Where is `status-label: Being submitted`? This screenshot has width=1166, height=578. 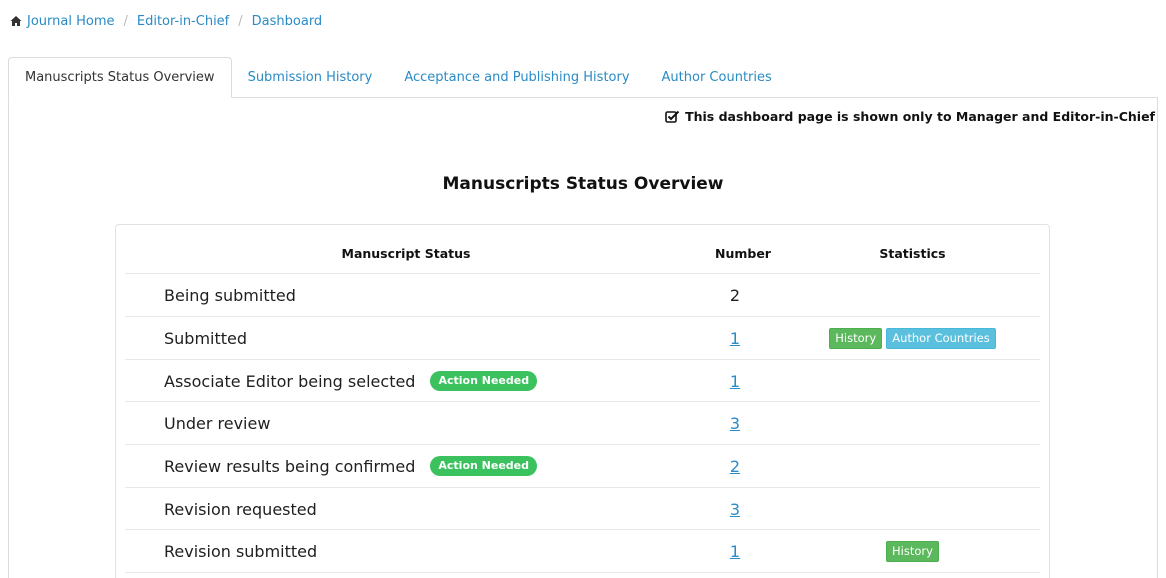 status-label: Being submitted is located at coordinates (230, 295).